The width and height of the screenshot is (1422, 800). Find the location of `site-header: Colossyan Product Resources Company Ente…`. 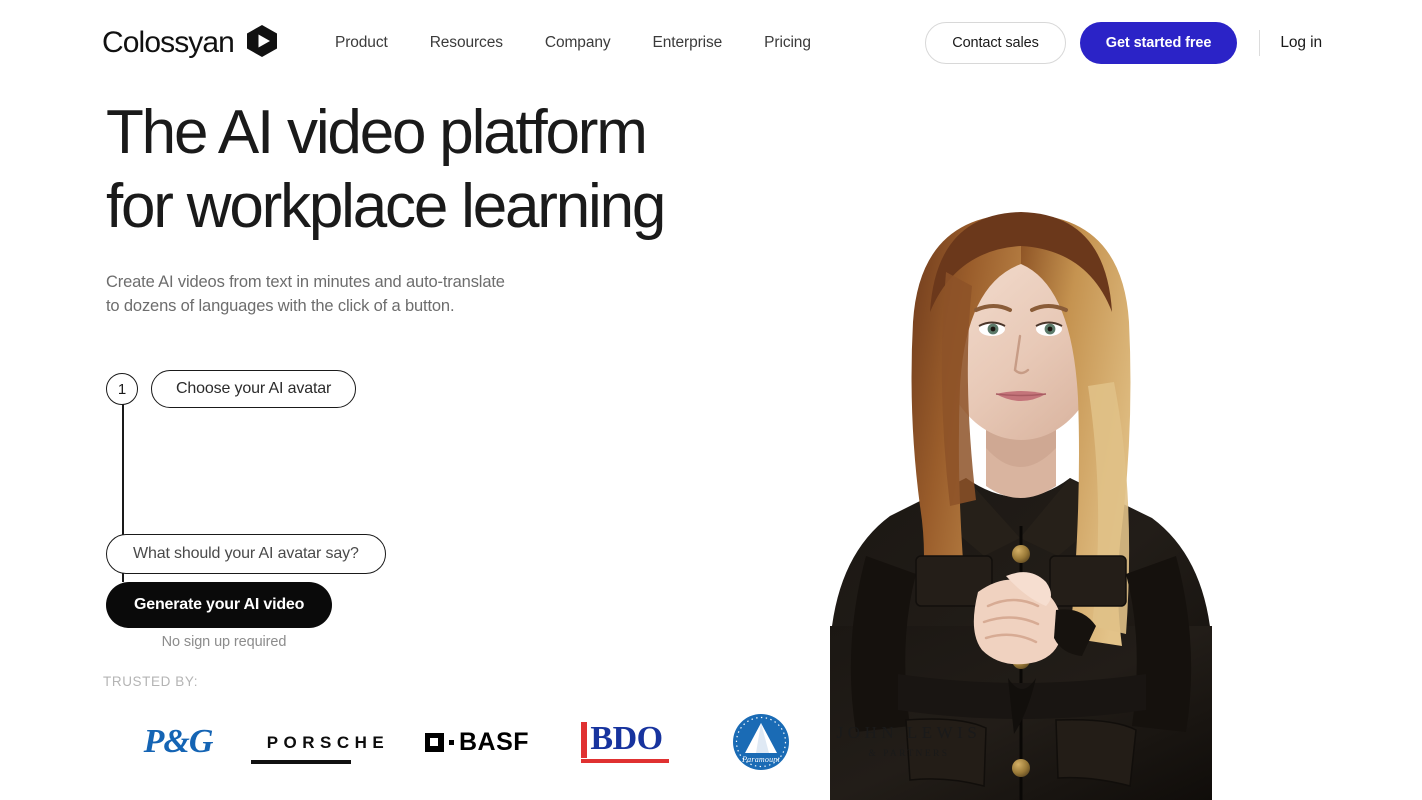

site-header: Colossyan Product Resources Company Ente… is located at coordinates (711, 43).